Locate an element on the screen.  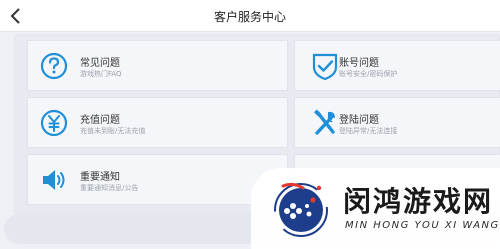
watermark-subtext: MIN HONG YOU XI WANG is located at coordinates (422, 225).